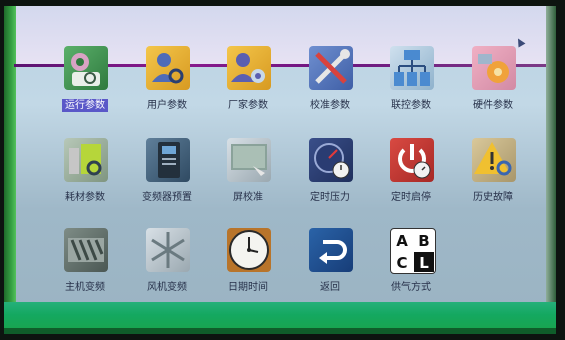  Describe the element at coordinates (86, 250) in the screenshot. I see `screw-rotor-icon` at that location.